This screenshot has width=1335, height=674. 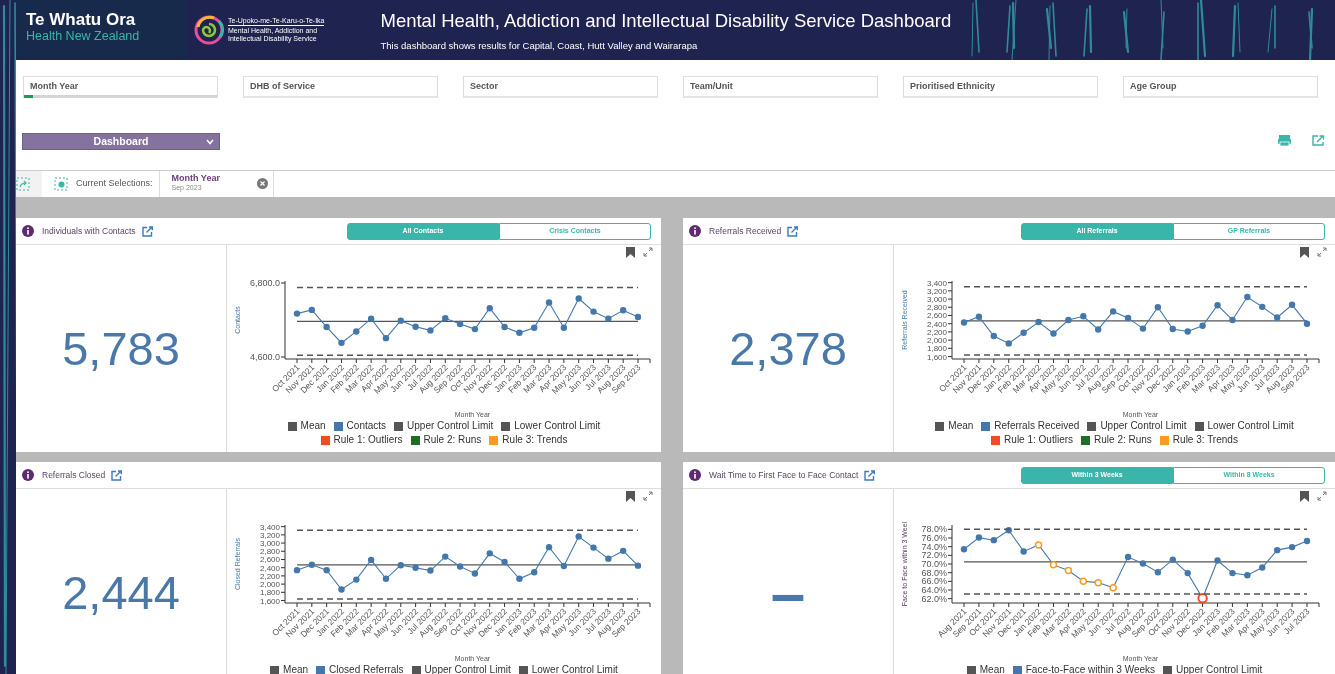 What do you see at coordinates (1284, 140) in the screenshot?
I see `print-icon` at bounding box center [1284, 140].